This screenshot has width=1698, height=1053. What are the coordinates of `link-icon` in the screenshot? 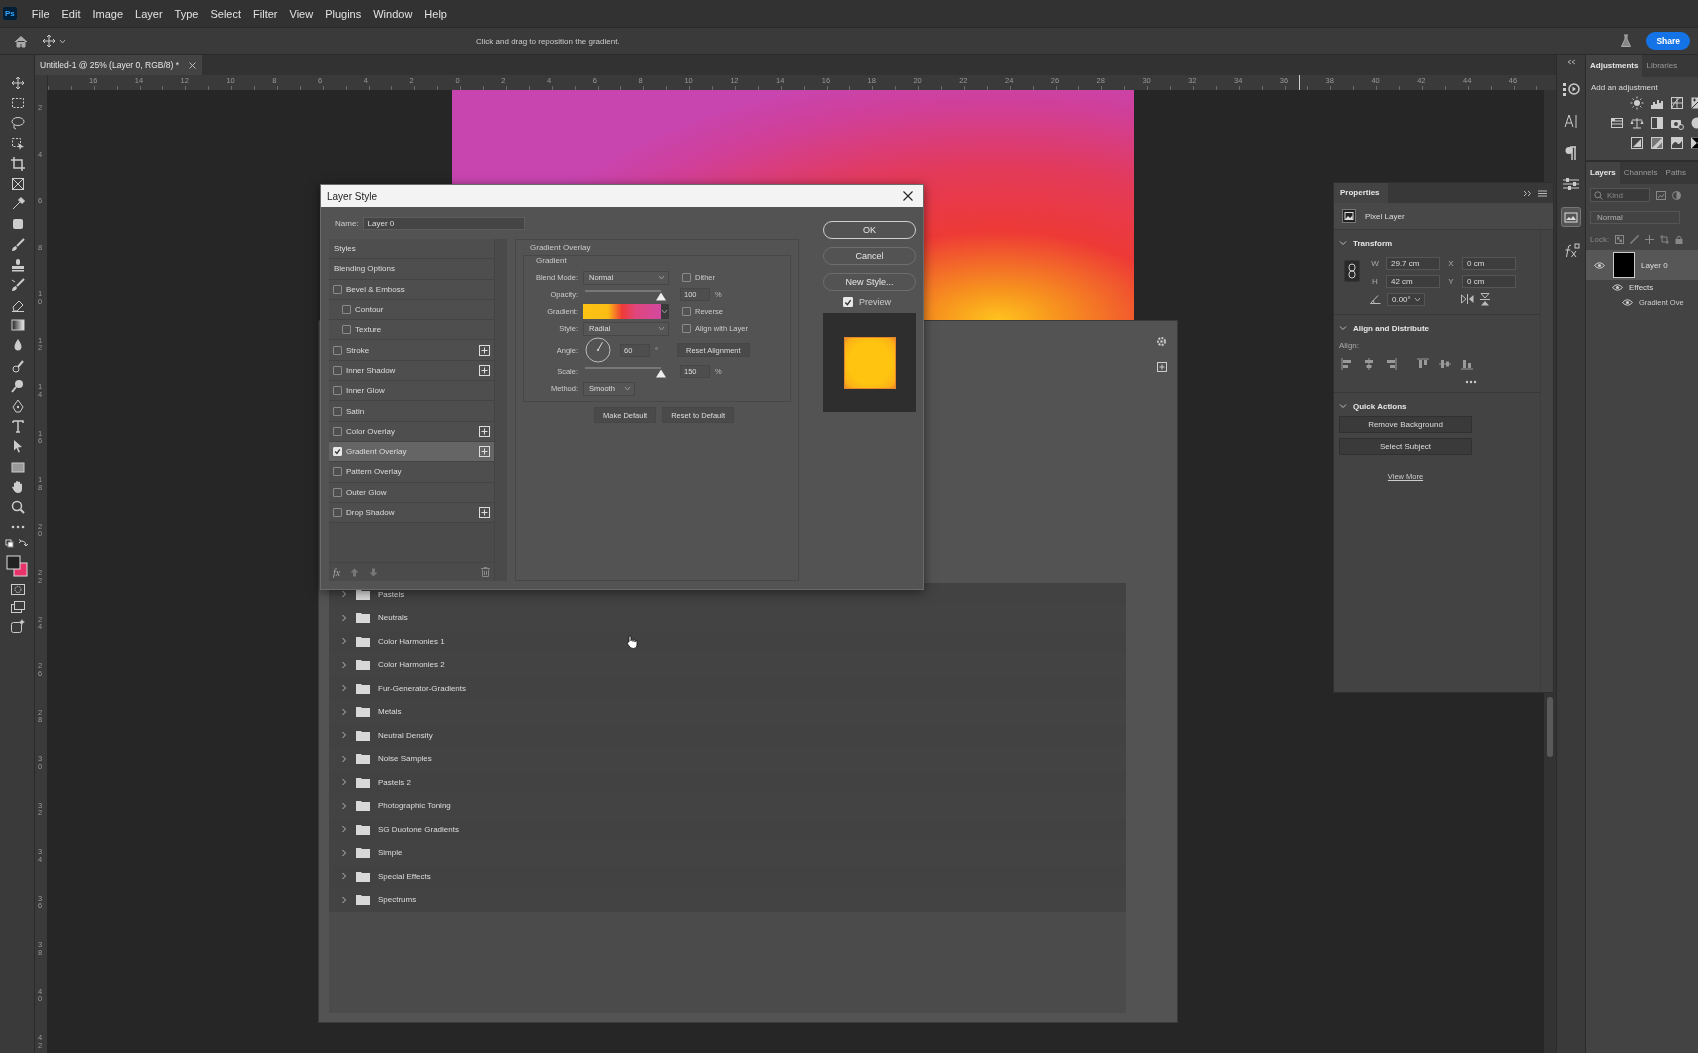 It's located at (1352, 271).